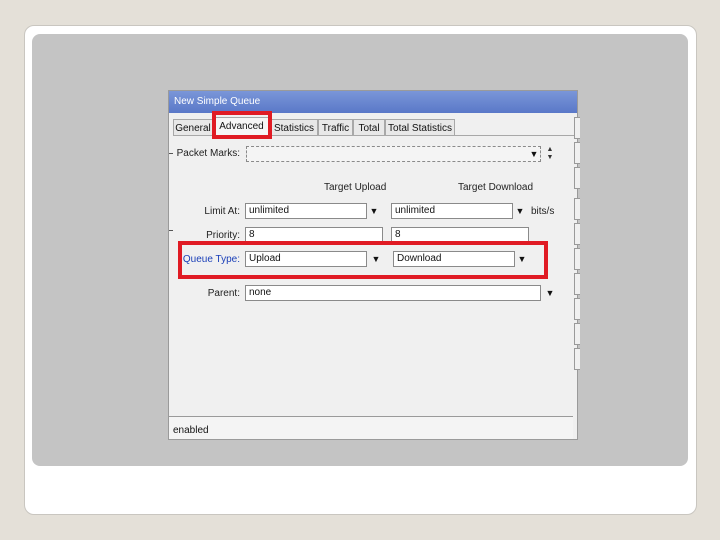 The width and height of the screenshot is (720, 540). I want to click on dropdown-arrow-icon: ▼, so click(534, 154).